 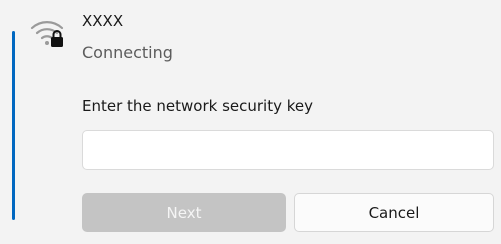 I want to click on next-button: Next, so click(x=184, y=212).